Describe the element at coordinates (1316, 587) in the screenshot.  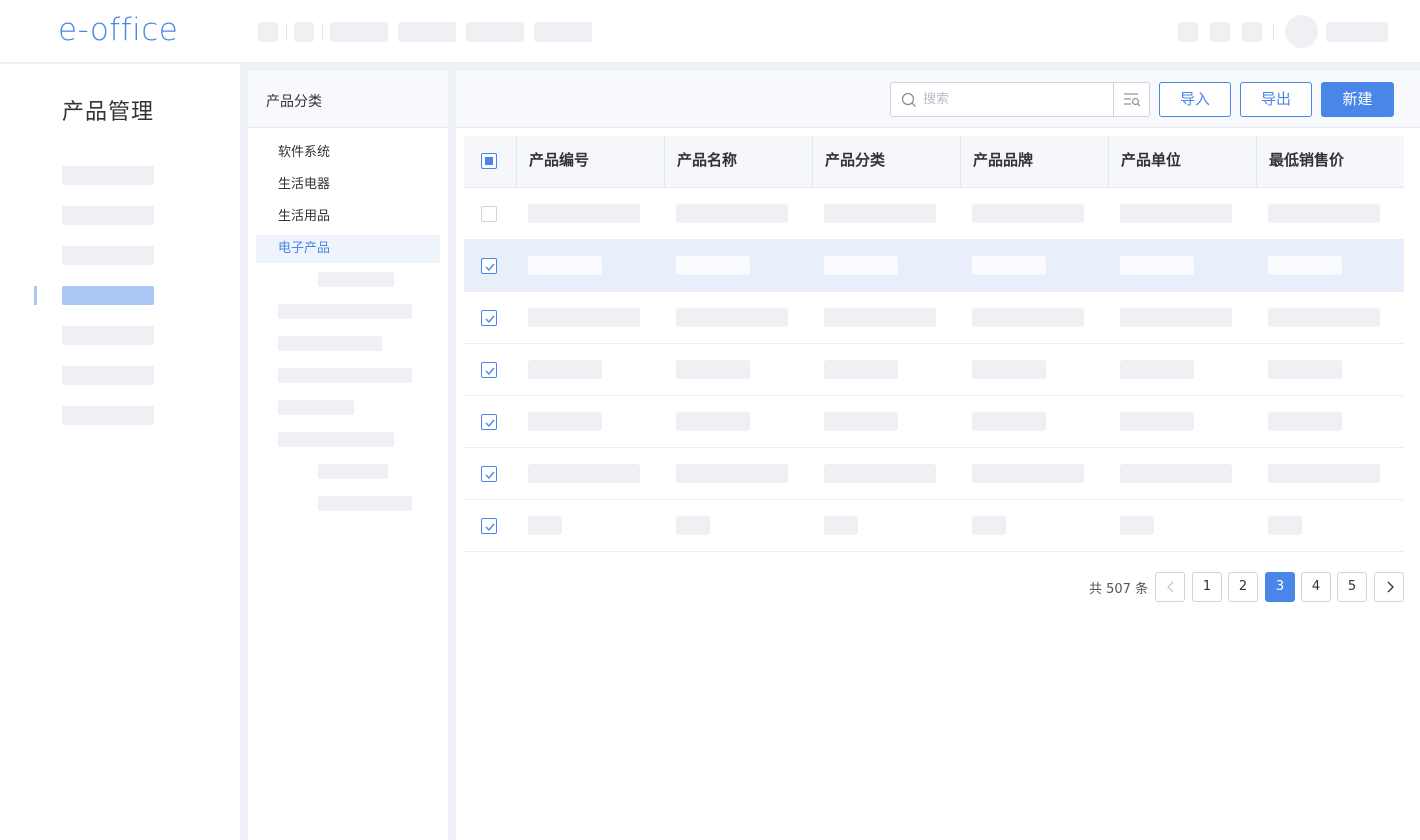
I see `page-button-4: 4` at that location.